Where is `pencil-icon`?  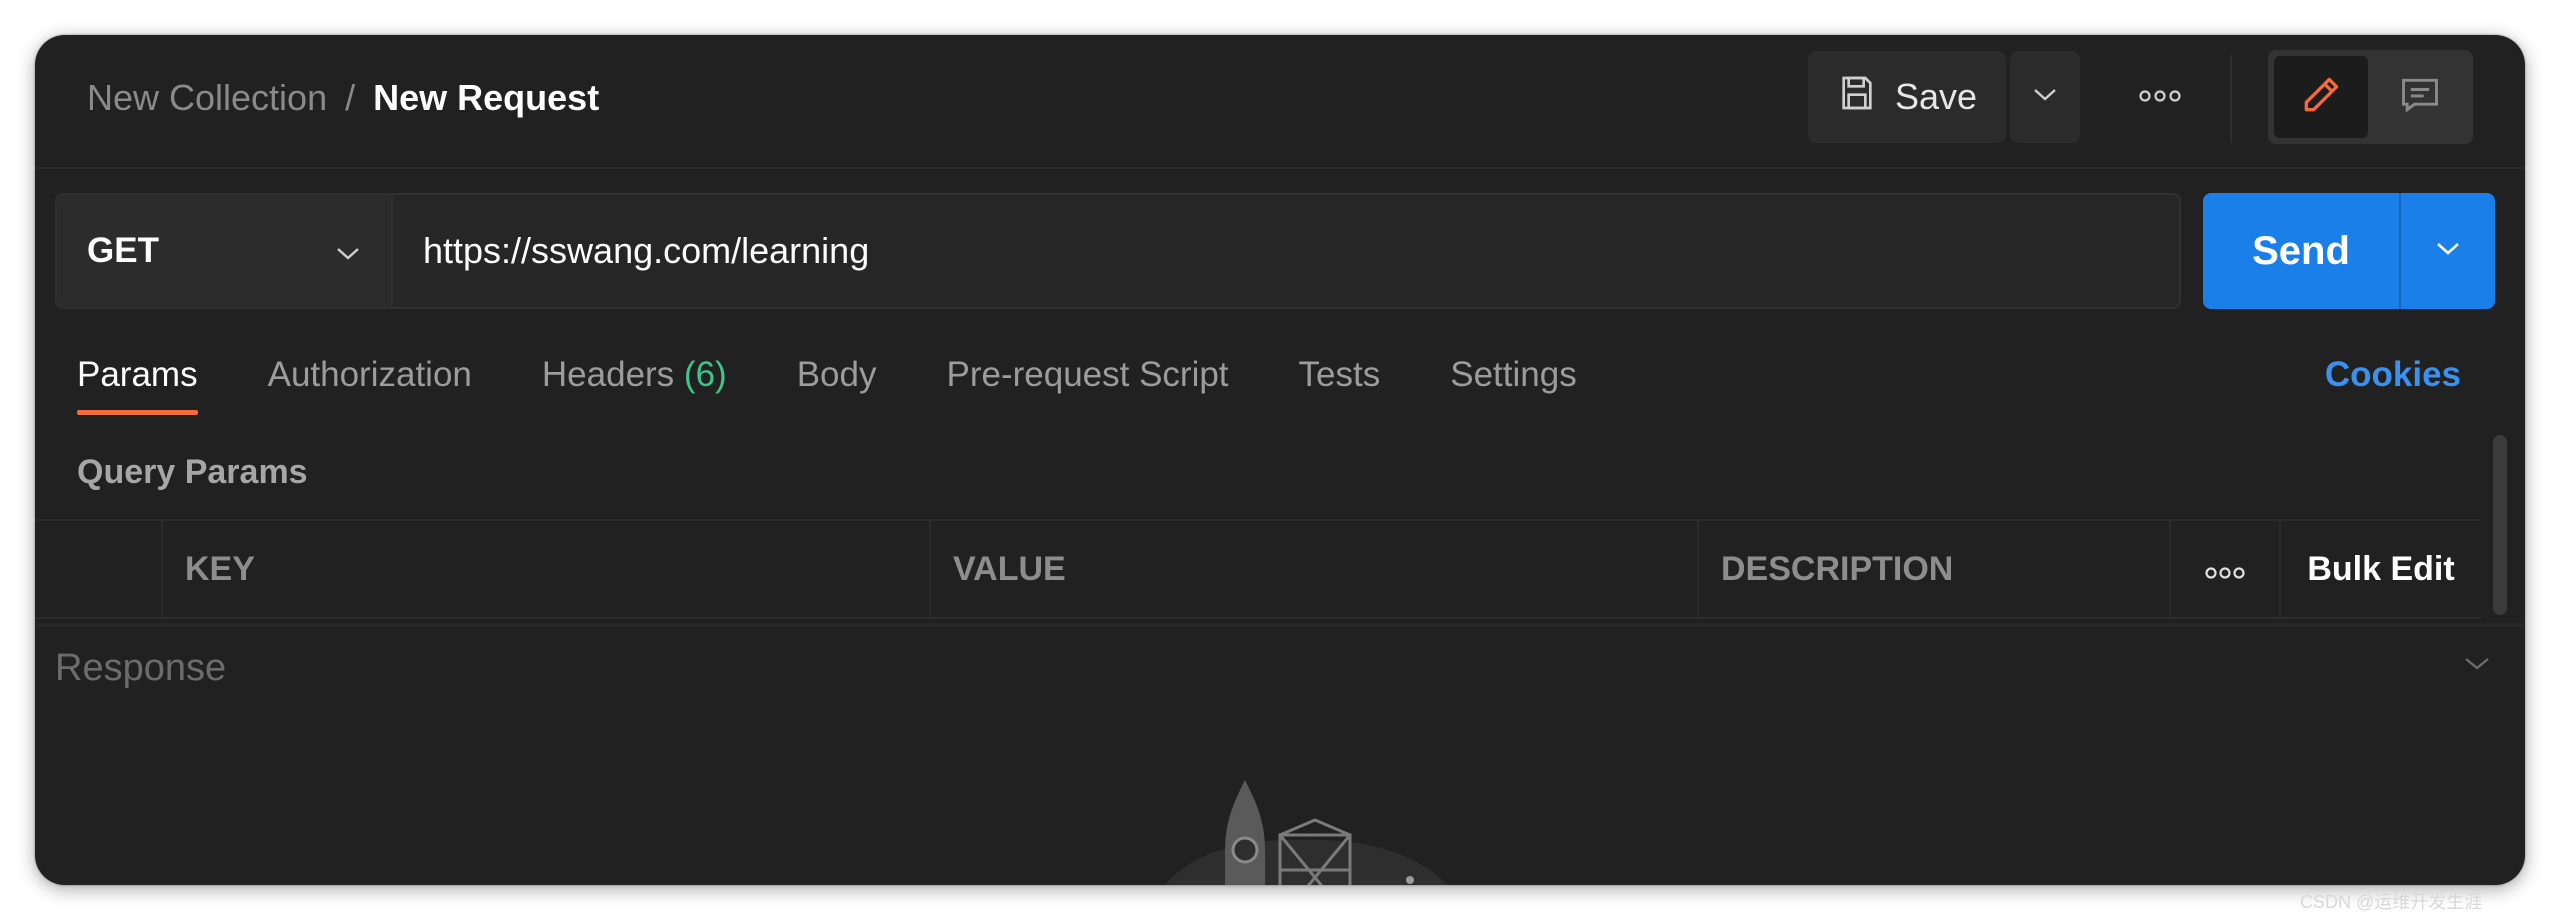
pencil-icon is located at coordinates (2321, 97).